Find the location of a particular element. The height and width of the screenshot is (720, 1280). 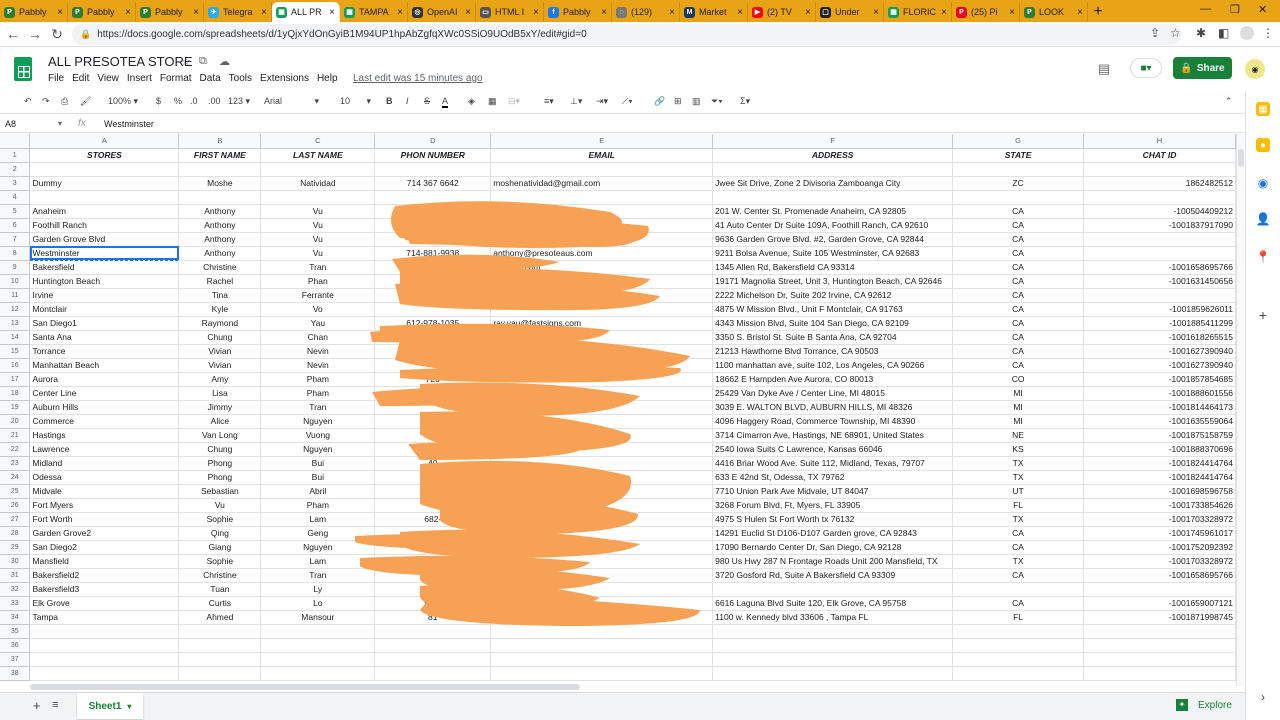

cell: Ahmed is located at coordinates (220, 617).